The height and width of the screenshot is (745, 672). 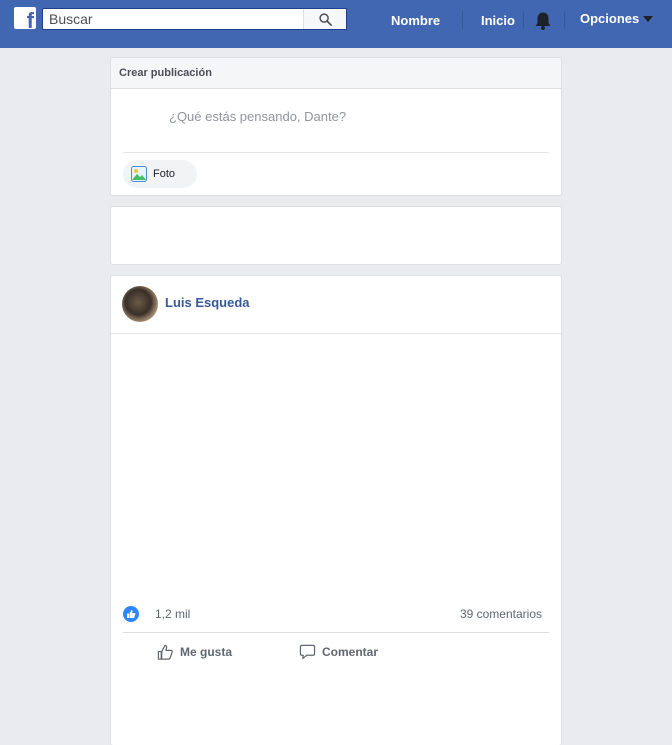 What do you see at coordinates (139, 174) in the screenshot?
I see `photo-icon` at bounding box center [139, 174].